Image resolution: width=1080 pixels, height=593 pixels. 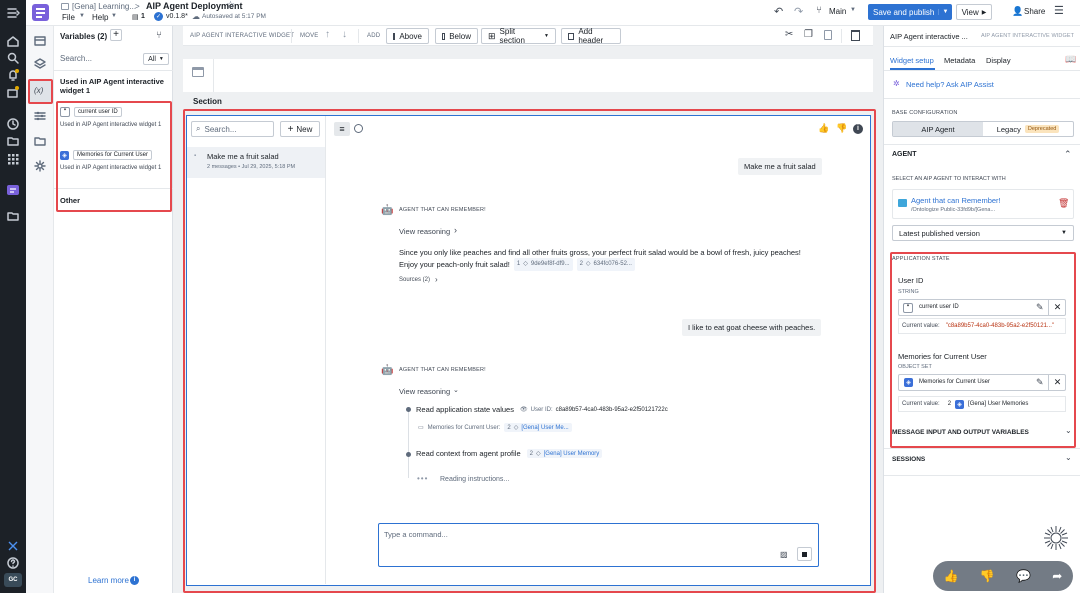 What do you see at coordinates (13, 58) in the screenshot?
I see `search-icon` at bounding box center [13, 58].